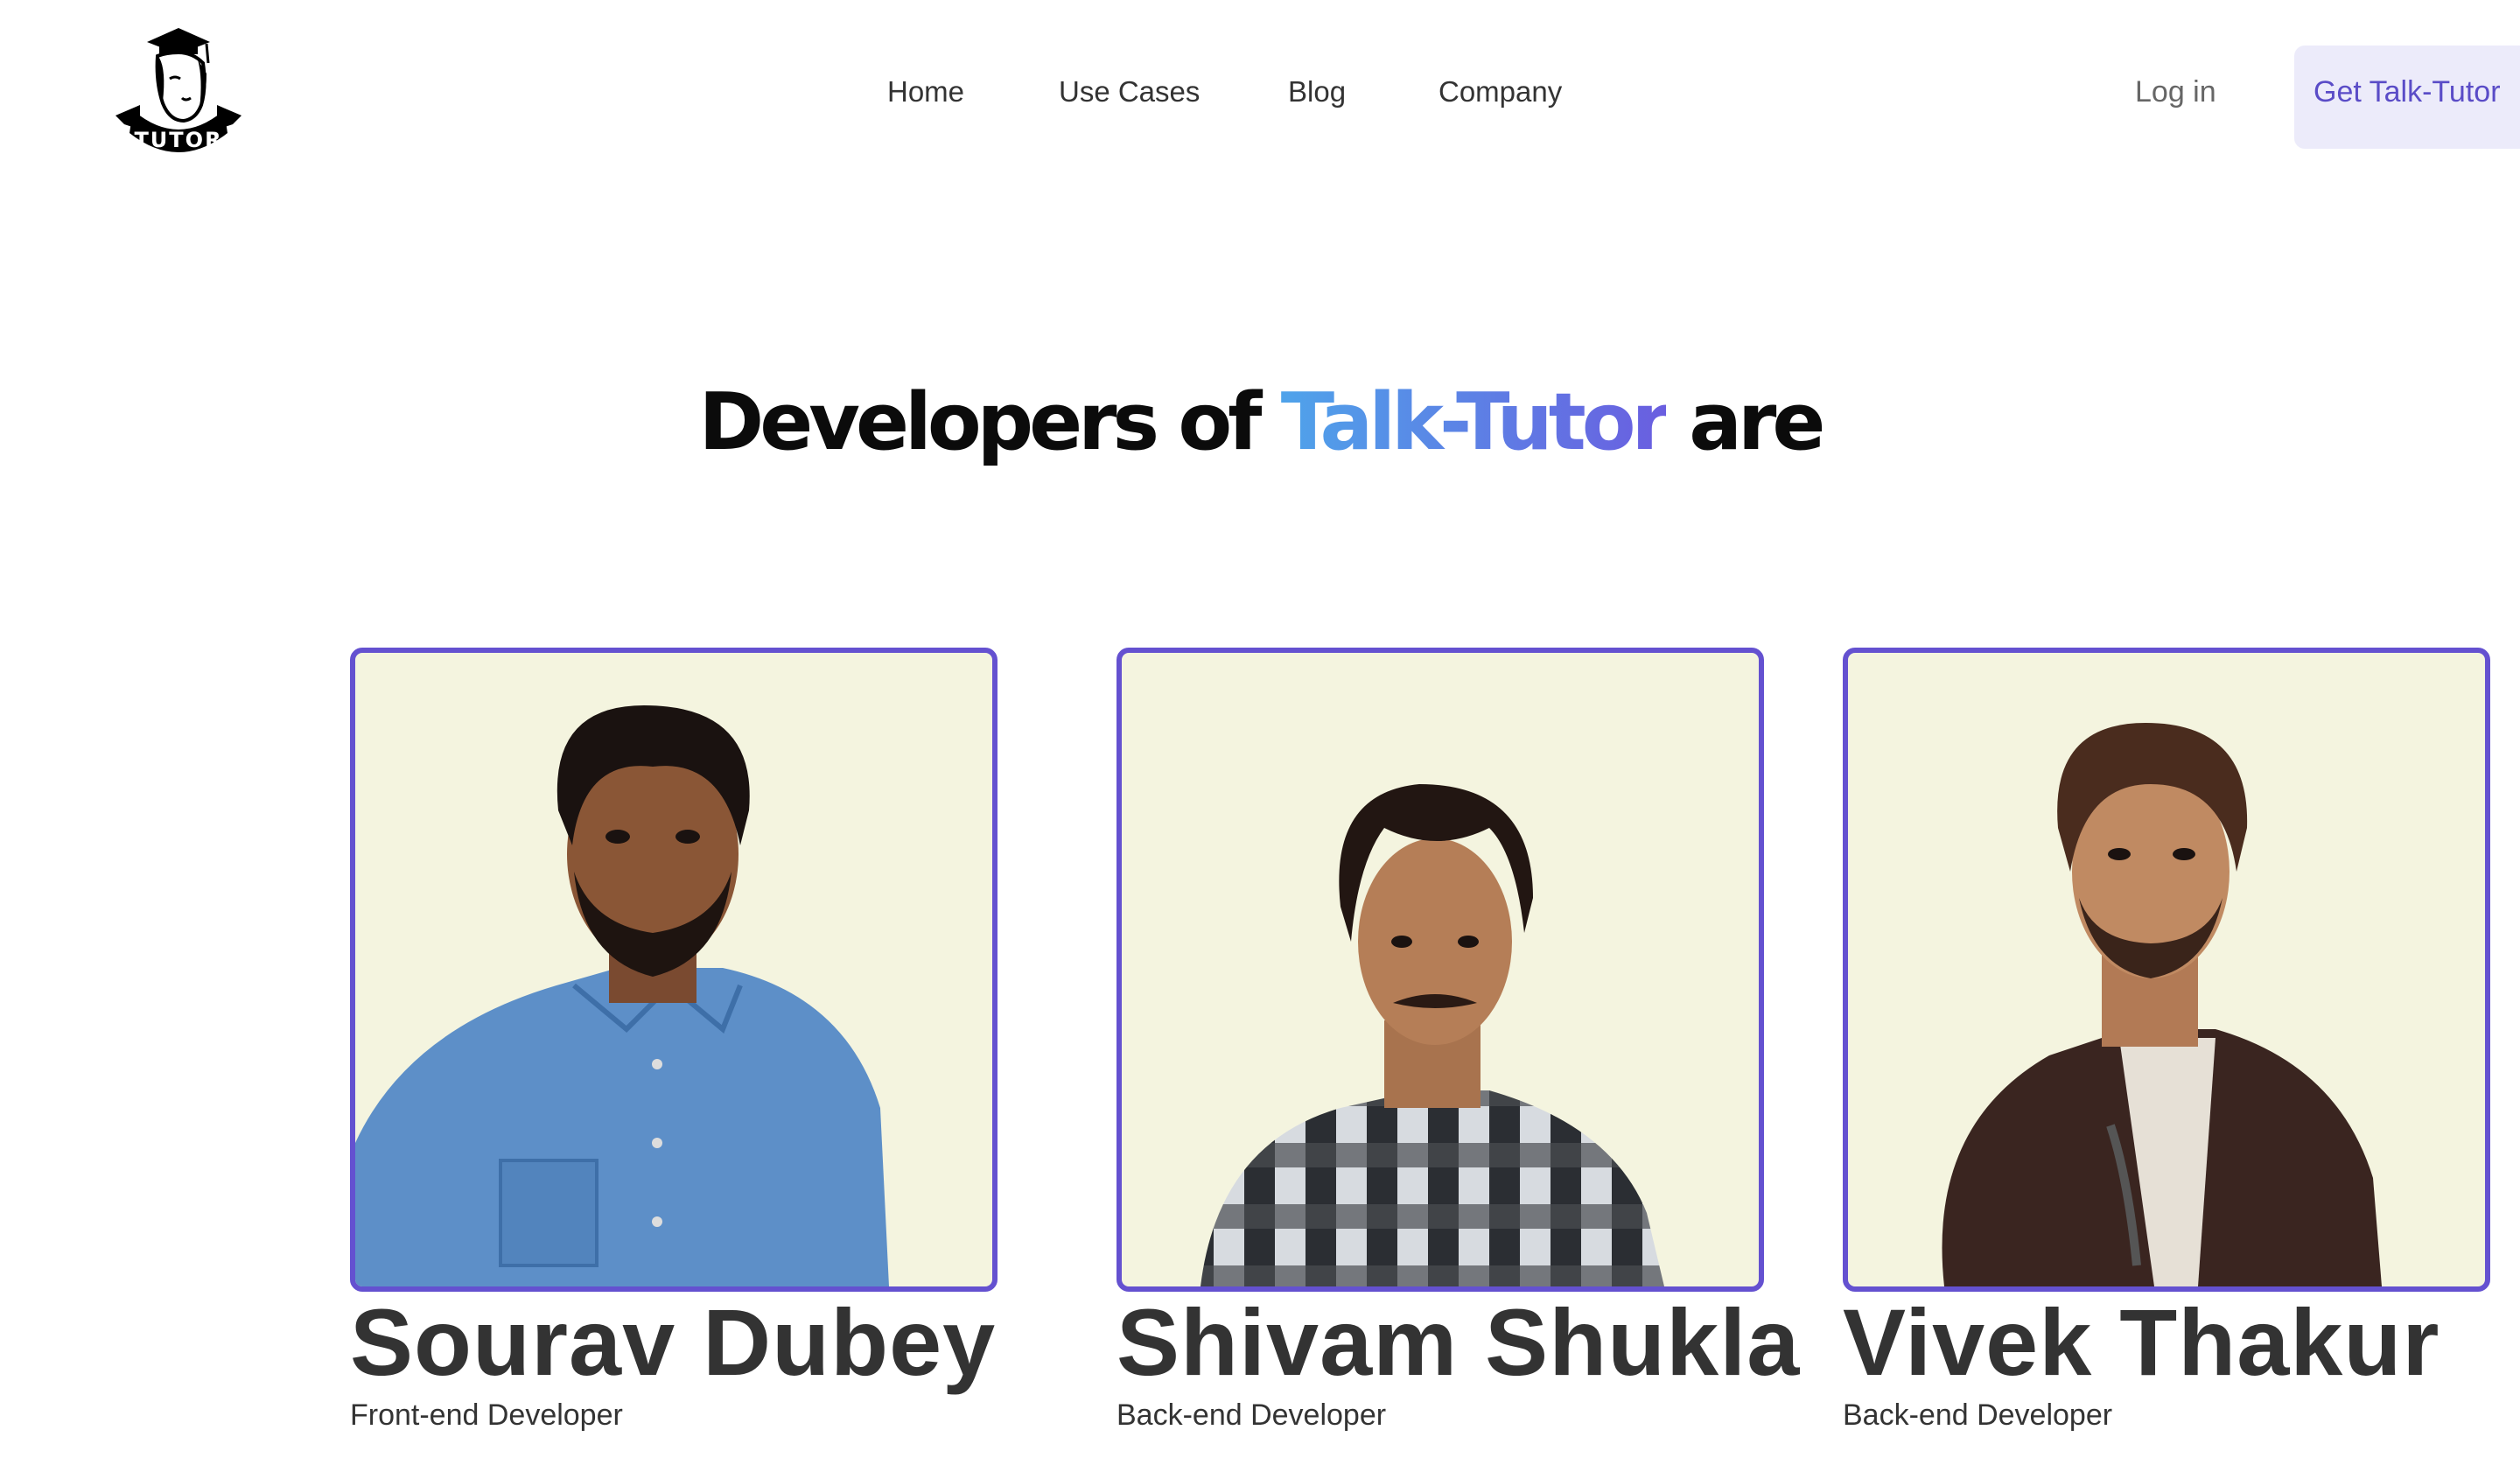  I want to click on developer-name: Sourav Dubey, so click(673, 1342).